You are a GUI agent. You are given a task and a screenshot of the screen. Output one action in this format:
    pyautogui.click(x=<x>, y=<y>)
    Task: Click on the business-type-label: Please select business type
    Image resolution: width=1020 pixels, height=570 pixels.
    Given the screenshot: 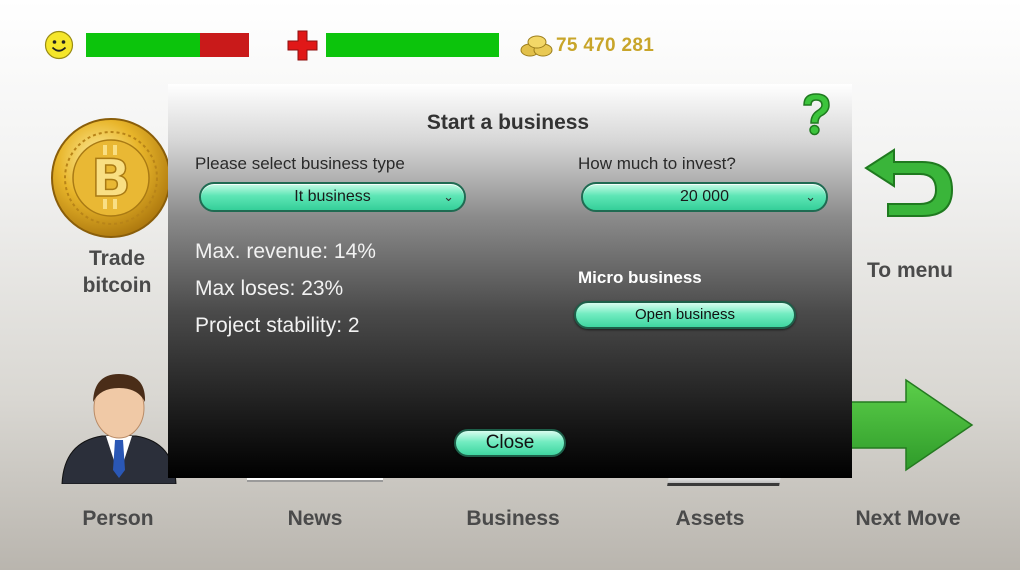 What is the action you would take?
    pyautogui.click(x=300, y=163)
    